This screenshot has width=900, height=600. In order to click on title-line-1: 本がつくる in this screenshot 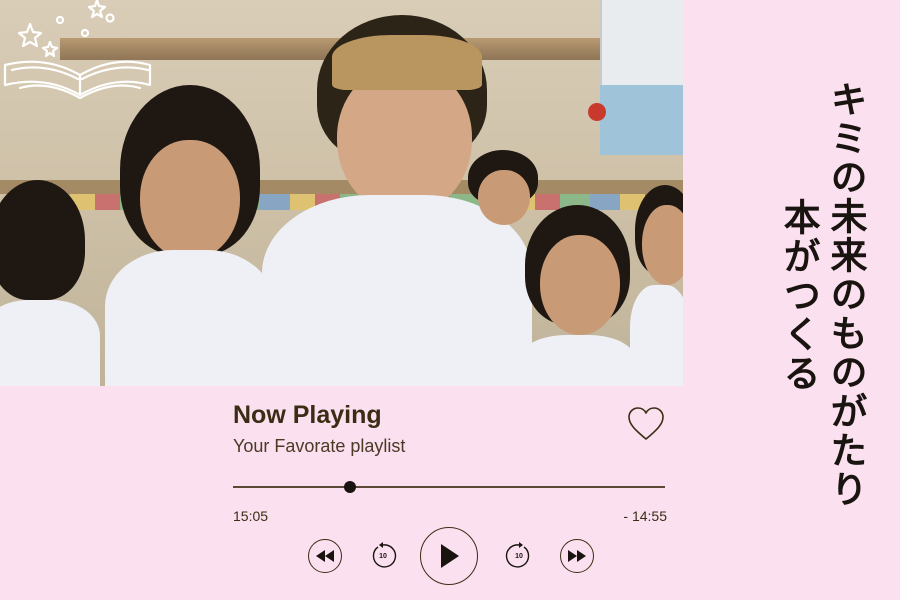, I will do `click(799, 295)`.